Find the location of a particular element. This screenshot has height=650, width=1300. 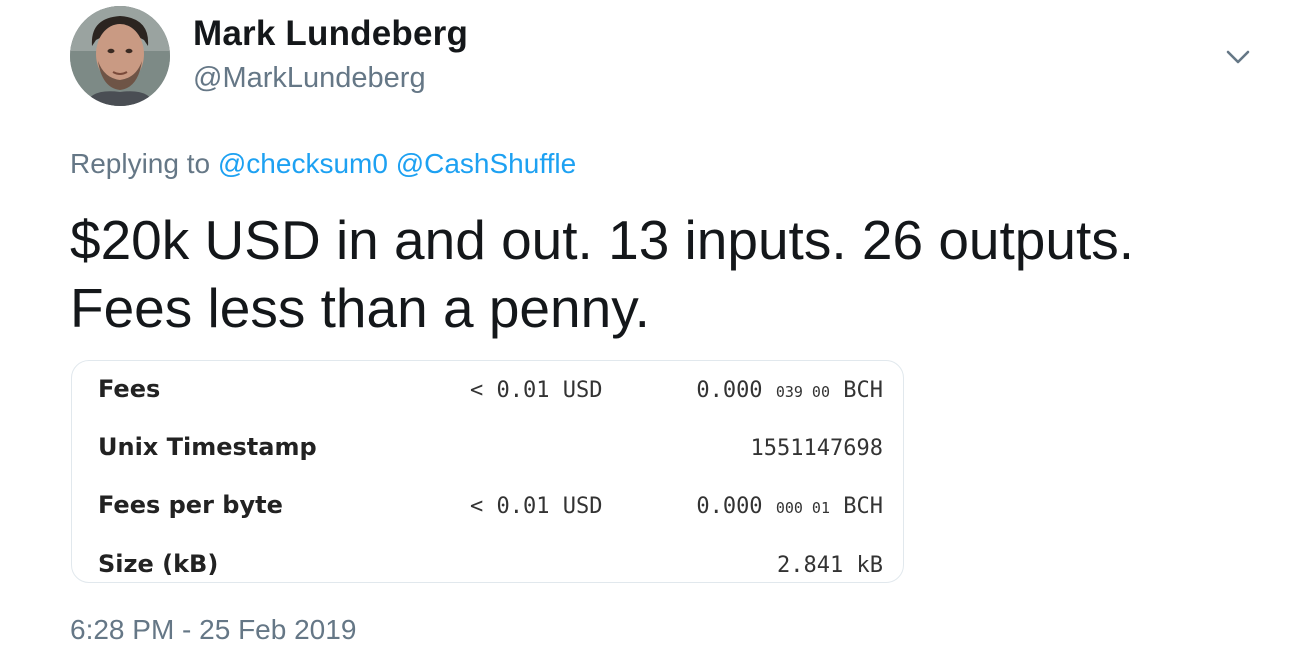

unix-timestamp-value: 1551147698 is located at coordinates (816, 448).